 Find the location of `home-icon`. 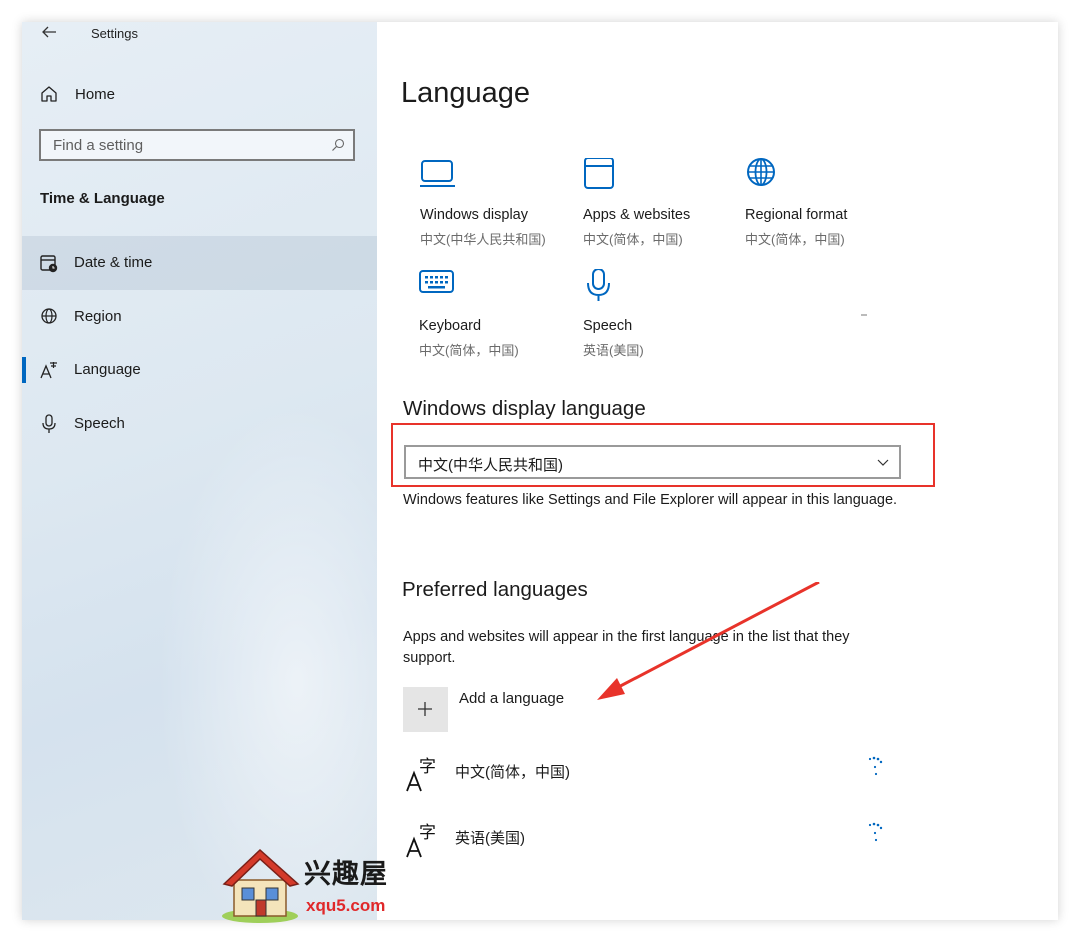

home-icon is located at coordinates (49, 94).